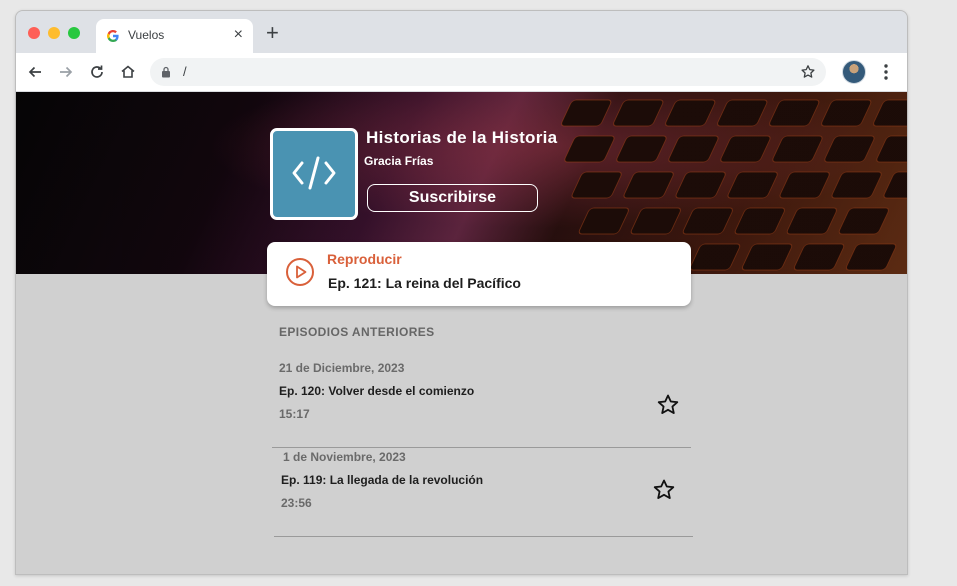 This screenshot has height=586, width=957. What do you see at coordinates (886, 72) in the screenshot?
I see `more-menu-icon` at bounding box center [886, 72].